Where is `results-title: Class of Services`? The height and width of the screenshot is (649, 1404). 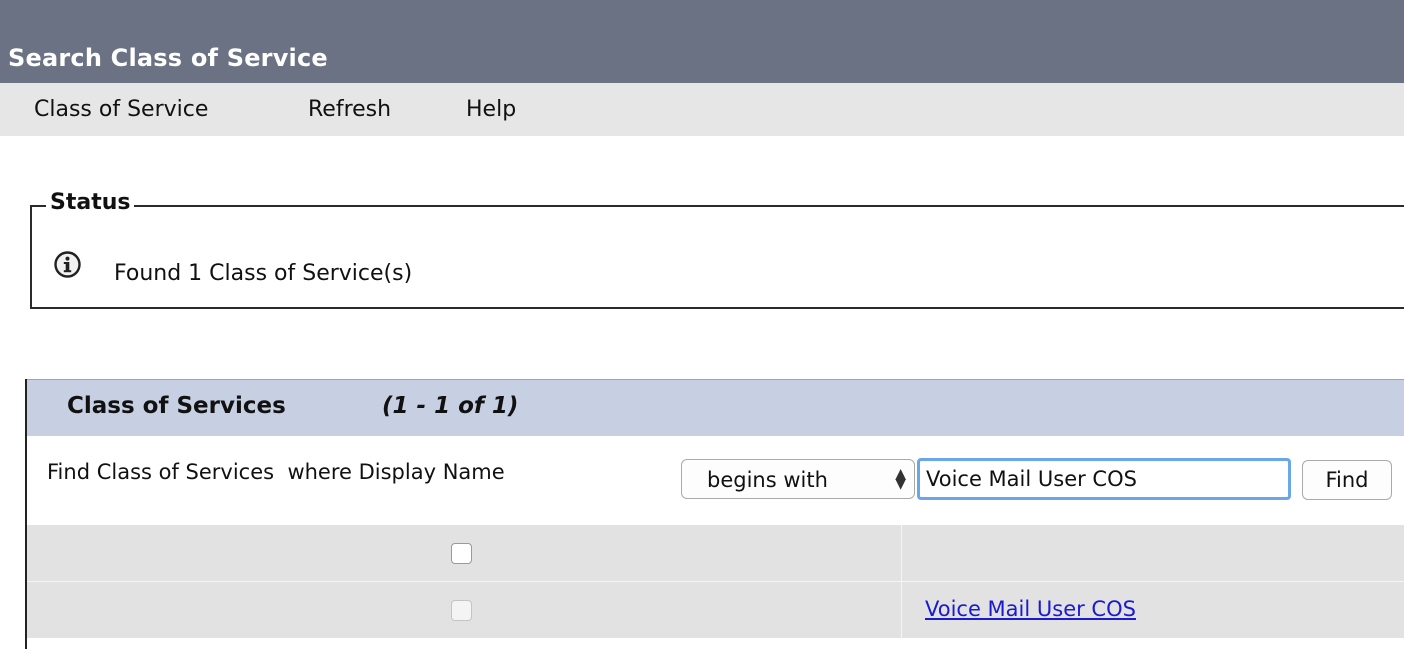 results-title: Class of Services is located at coordinates (176, 406).